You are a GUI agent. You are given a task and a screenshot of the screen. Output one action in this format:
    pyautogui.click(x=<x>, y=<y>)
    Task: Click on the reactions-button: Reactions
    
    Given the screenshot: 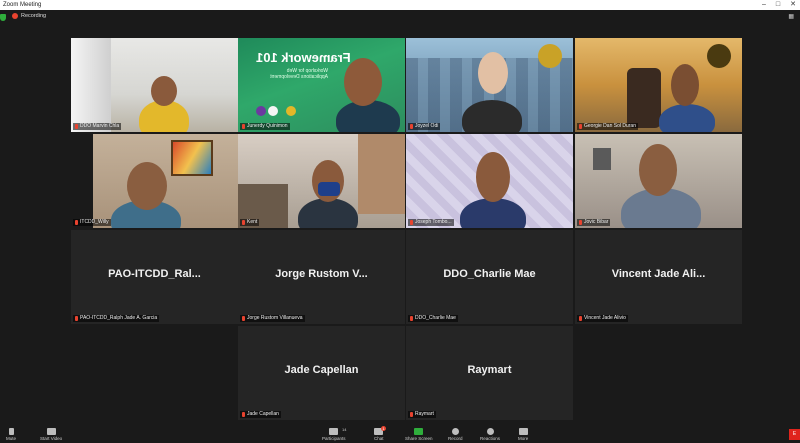 What is the action you would take?
    pyautogui.click(x=490, y=434)
    